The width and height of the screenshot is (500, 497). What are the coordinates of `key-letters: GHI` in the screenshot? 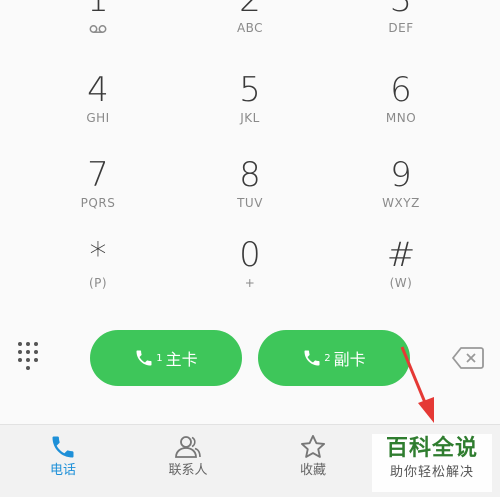 It's located at (98, 118).